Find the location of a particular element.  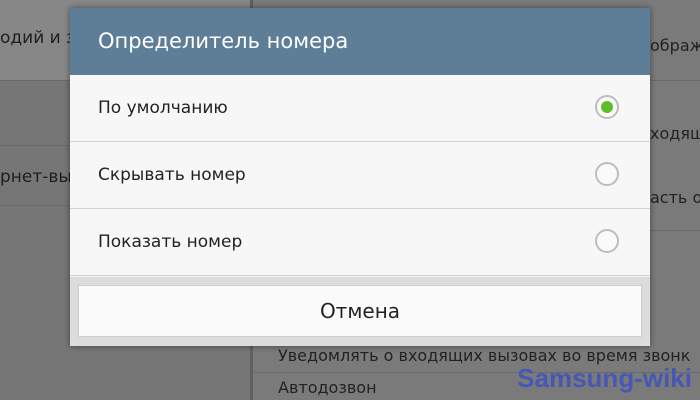

option-label: Показать номер is located at coordinates (170, 242).